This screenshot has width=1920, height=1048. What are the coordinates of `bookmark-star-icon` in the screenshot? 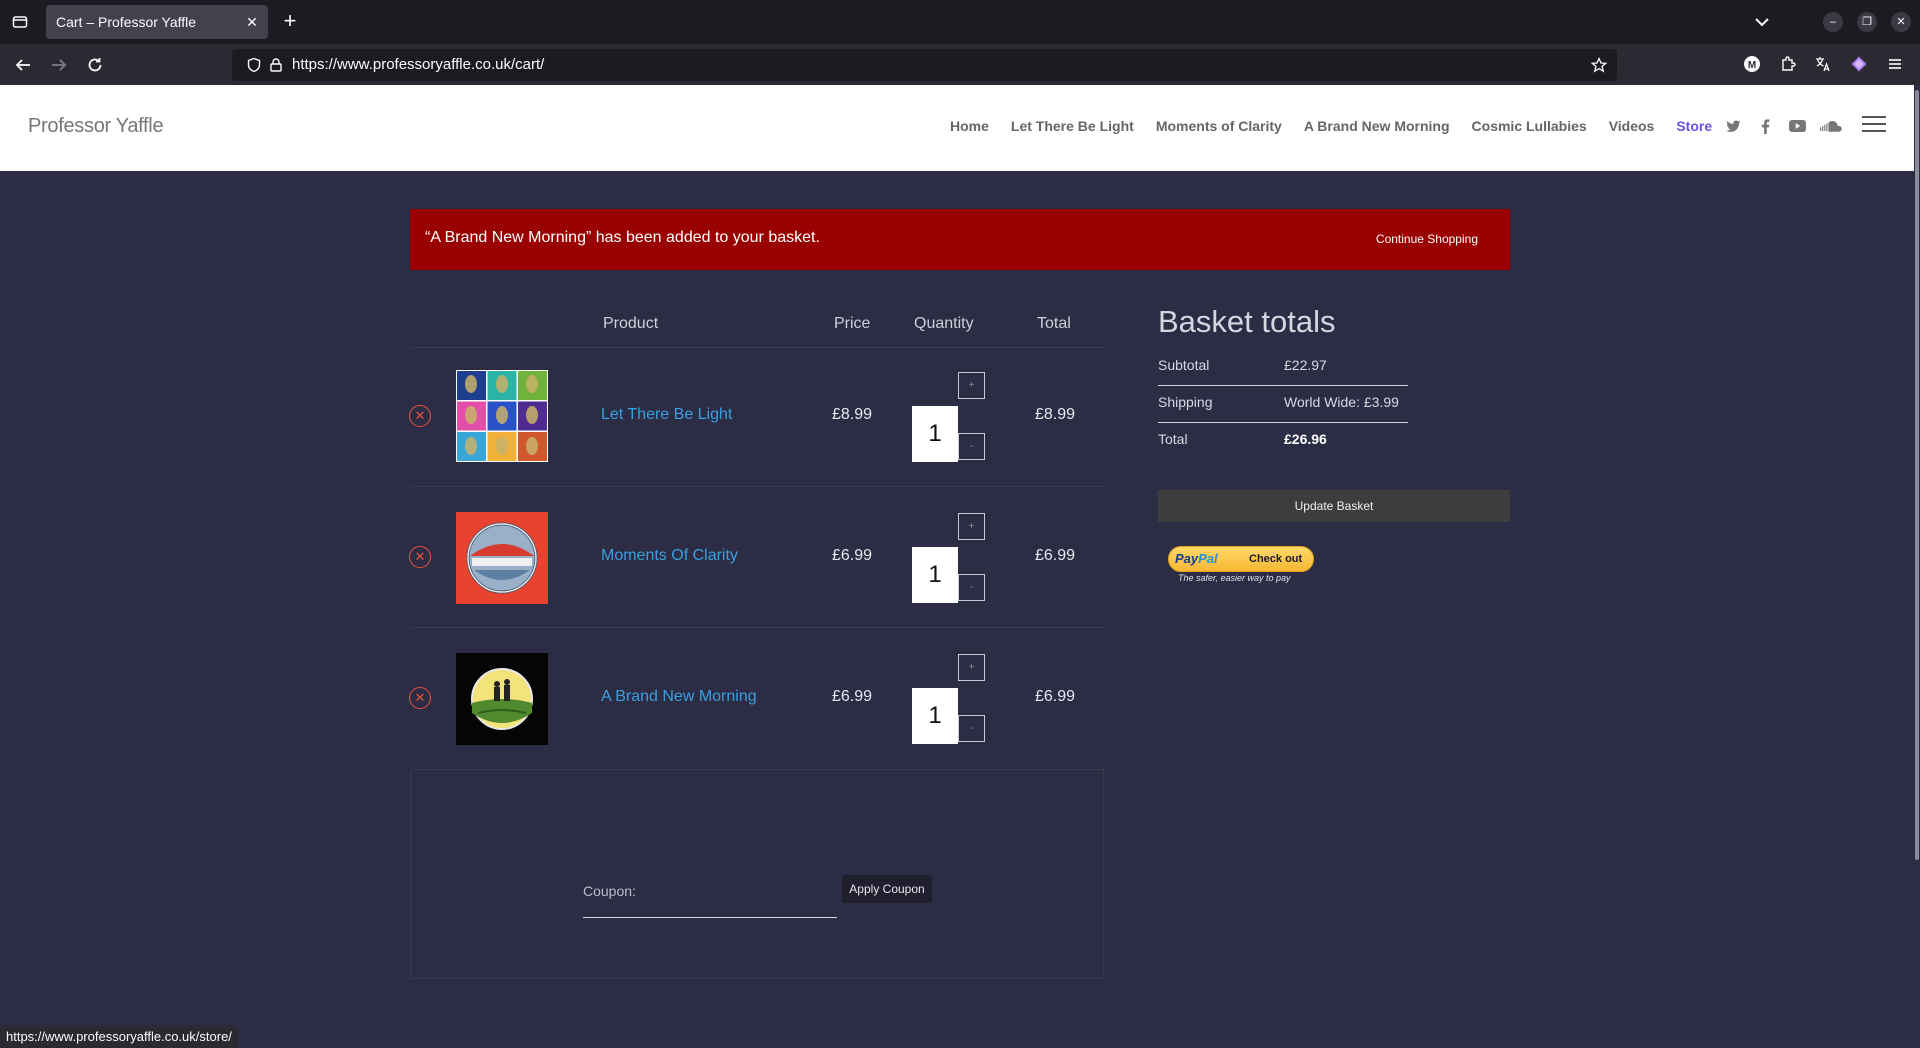 It's located at (1599, 65).